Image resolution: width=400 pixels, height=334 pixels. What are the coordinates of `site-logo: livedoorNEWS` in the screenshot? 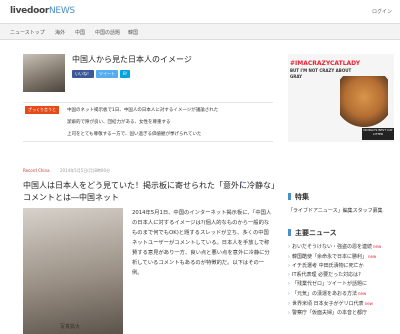 It's located at (42, 11).